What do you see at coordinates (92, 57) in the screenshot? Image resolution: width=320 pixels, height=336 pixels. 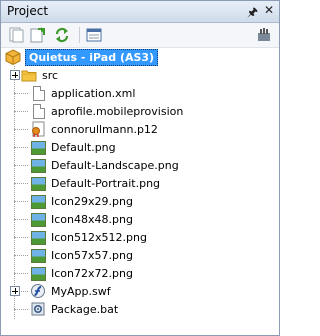 I see `root-label: Quietus - iPad (AS3)` at bounding box center [92, 57].